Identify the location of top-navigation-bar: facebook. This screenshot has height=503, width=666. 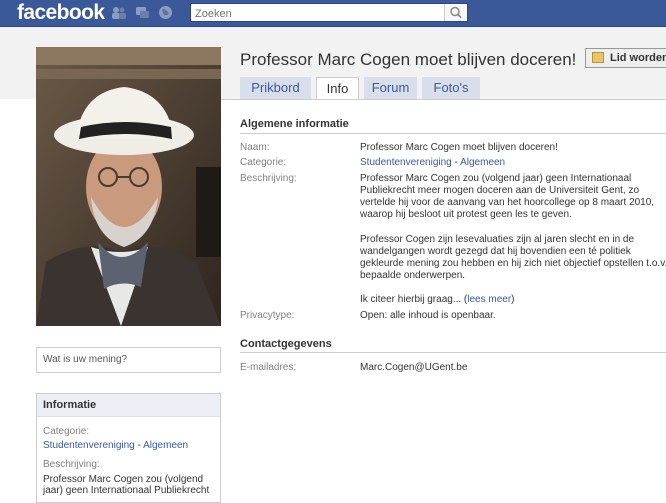
(333, 13).